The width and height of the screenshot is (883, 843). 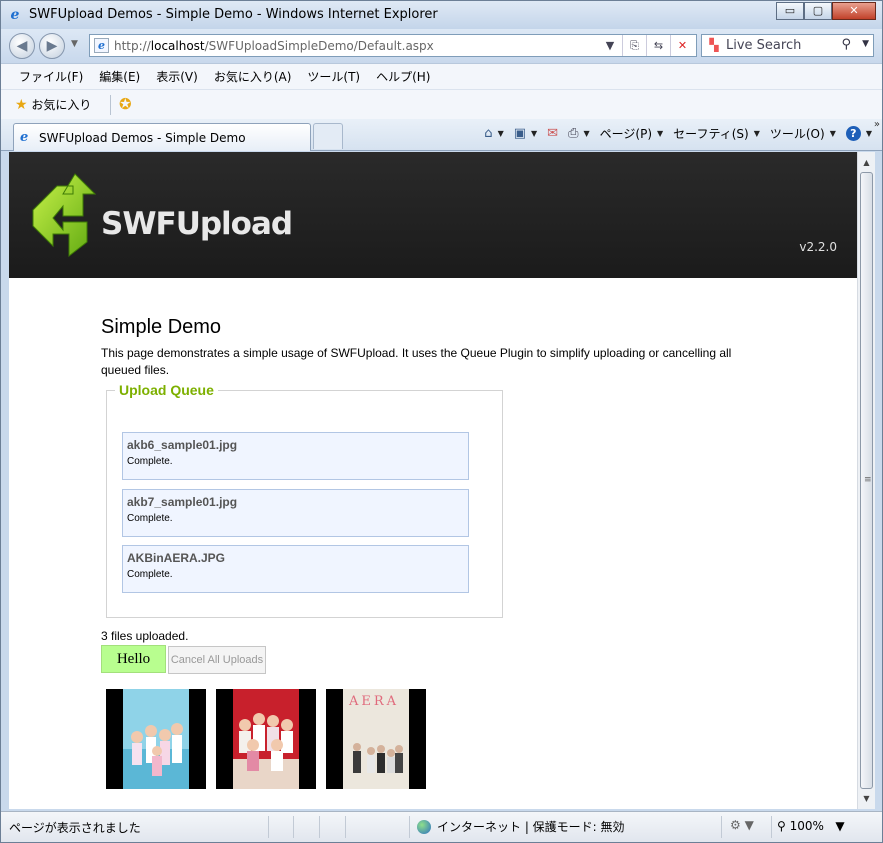 I want to click on tools-menu: ツール(O) ▼, so click(x=803, y=133).